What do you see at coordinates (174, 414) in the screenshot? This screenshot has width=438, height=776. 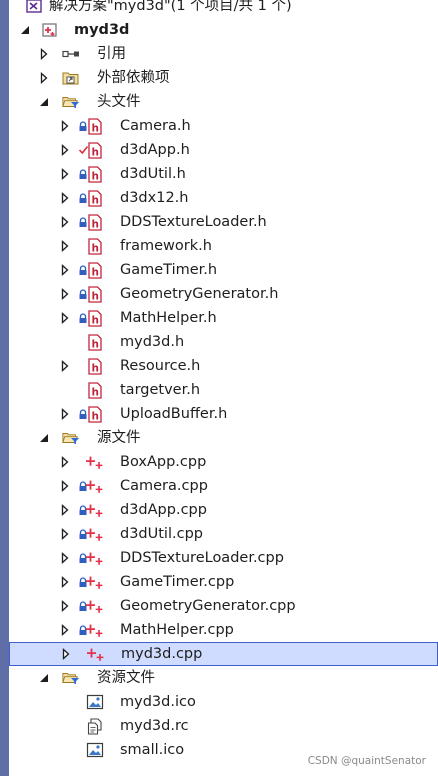 I see `tree-item-label: UploadBuffer.h` at bounding box center [174, 414].